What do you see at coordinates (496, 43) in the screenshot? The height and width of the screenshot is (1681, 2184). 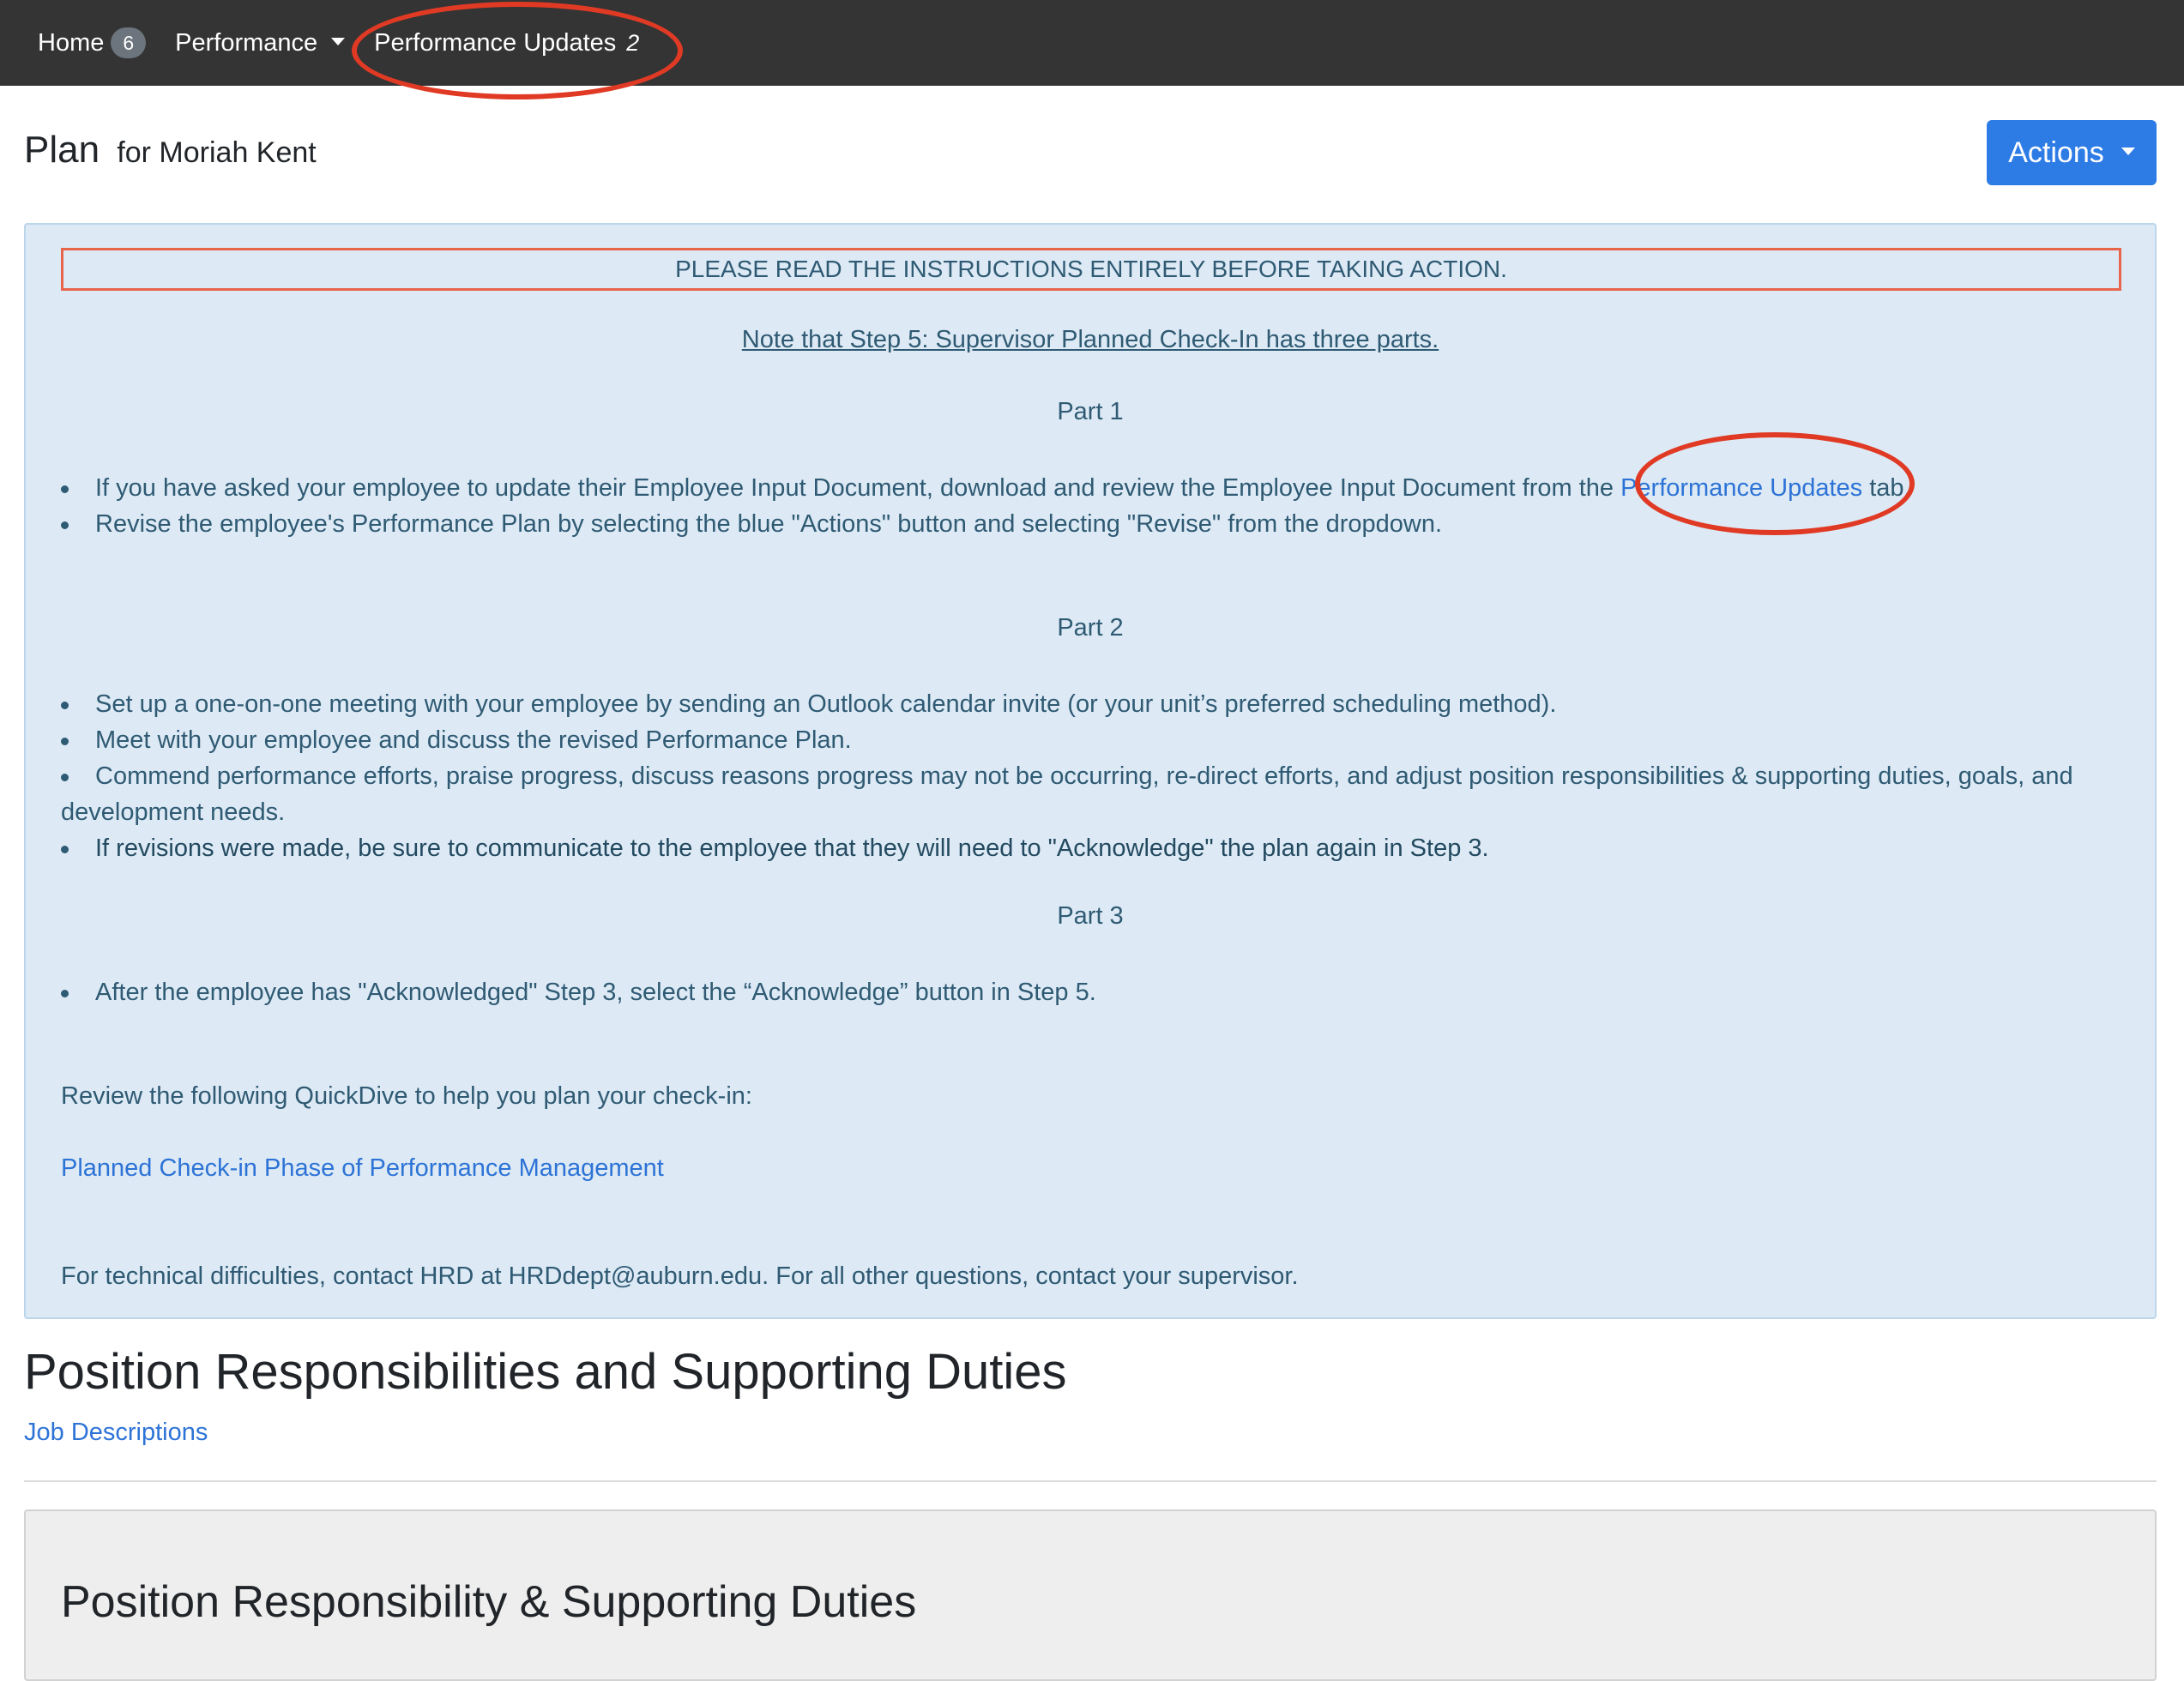 I see `nav-performance-updates-label: Performance Updates` at bounding box center [496, 43].